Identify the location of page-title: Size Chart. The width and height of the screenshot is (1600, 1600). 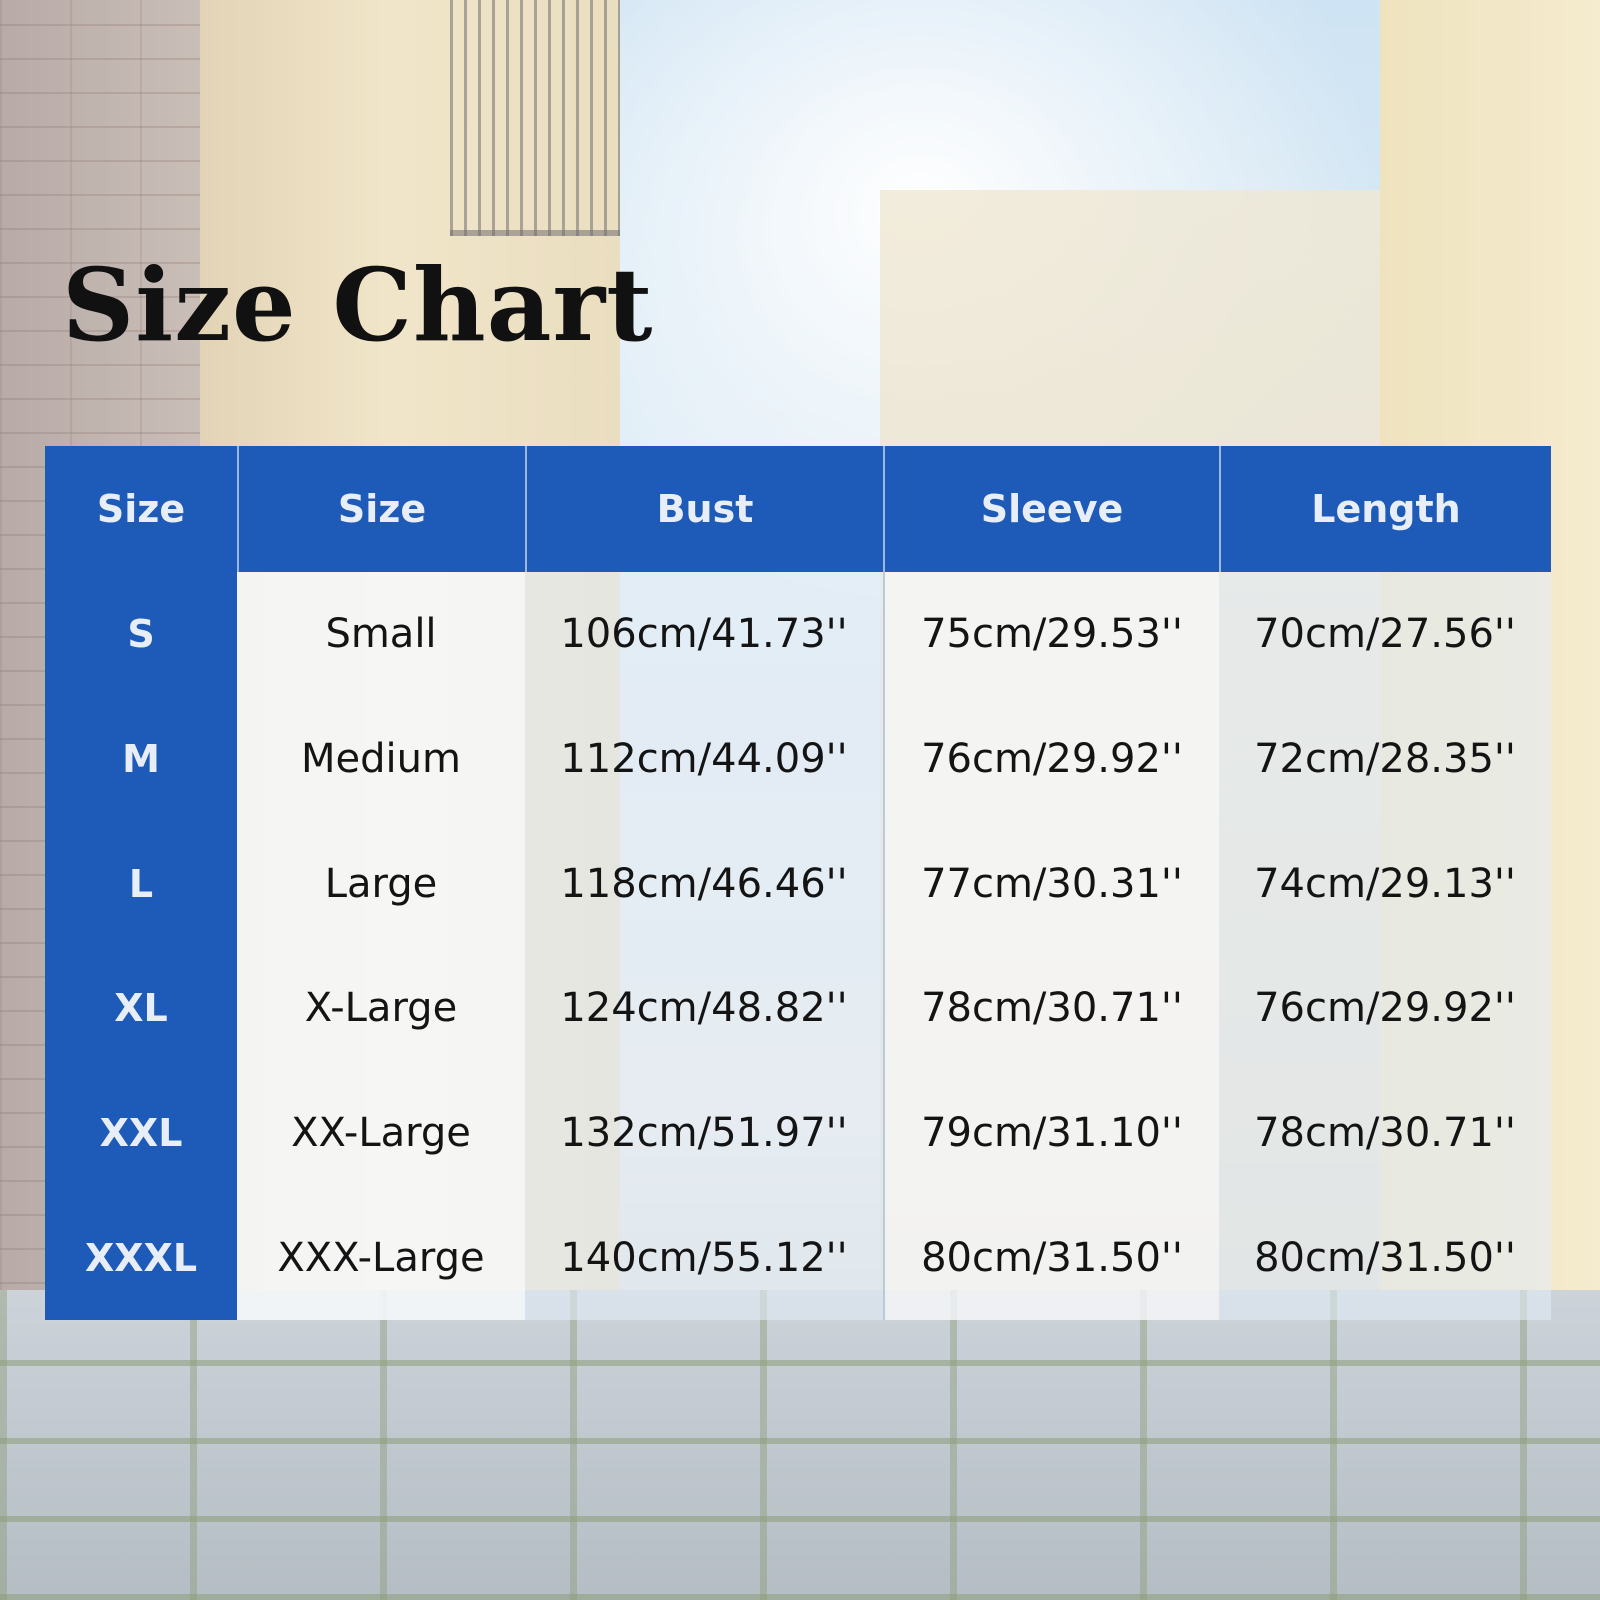
(358, 305).